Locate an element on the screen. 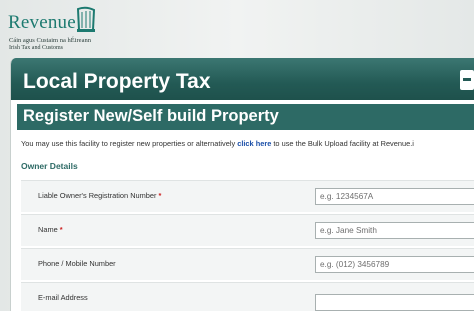 This screenshot has height=311, width=474. brand-tagline-english: Irish Tax and Customs is located at coordinates (36, 48).